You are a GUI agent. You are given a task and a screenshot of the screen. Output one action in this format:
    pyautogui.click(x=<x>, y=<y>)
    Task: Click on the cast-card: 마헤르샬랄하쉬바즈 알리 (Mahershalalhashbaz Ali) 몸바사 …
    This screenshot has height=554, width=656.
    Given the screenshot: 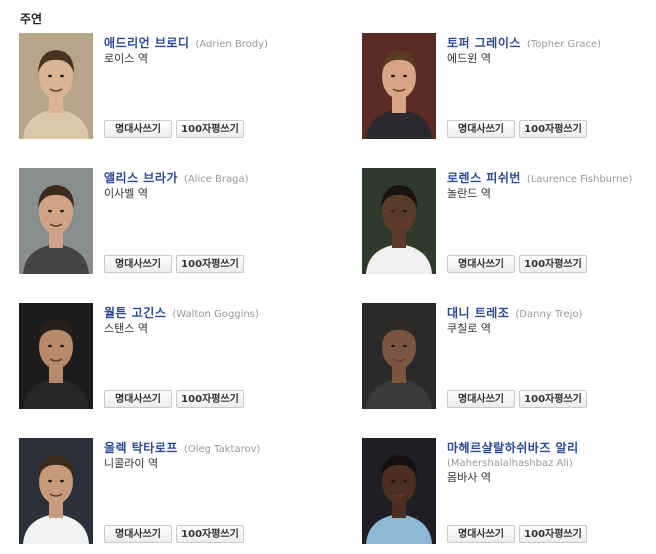 What is the action you would take?
    pyautogui.click(x=509, y=494)
    